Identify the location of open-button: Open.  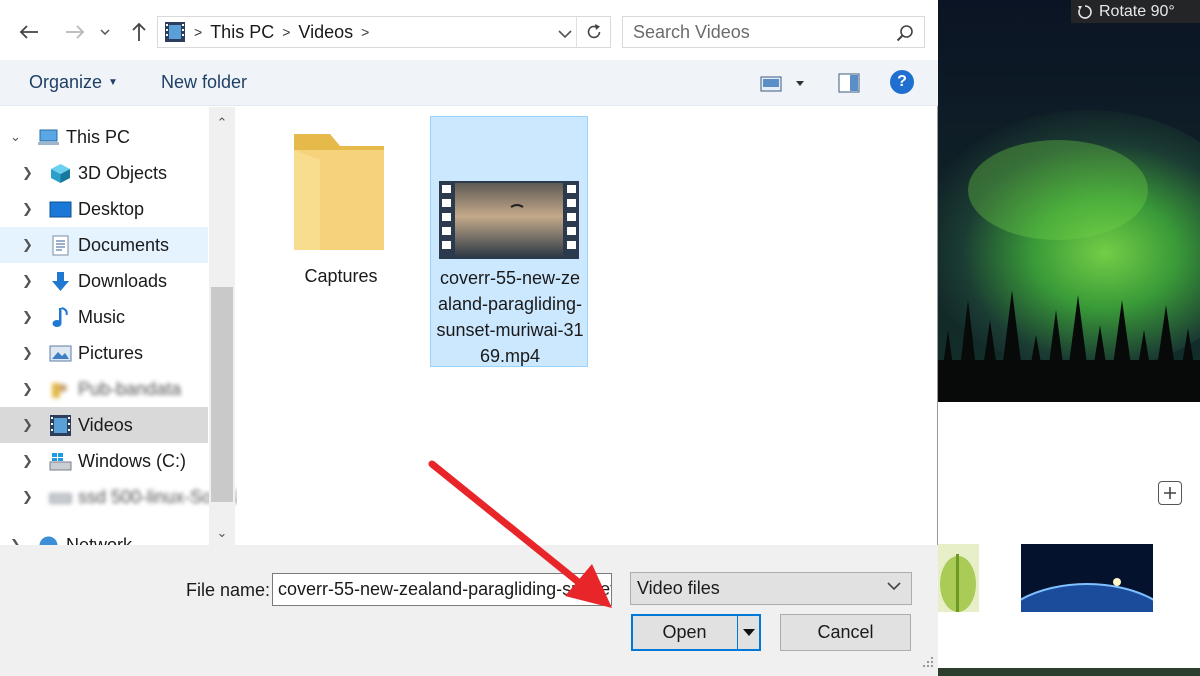
(696, 632).